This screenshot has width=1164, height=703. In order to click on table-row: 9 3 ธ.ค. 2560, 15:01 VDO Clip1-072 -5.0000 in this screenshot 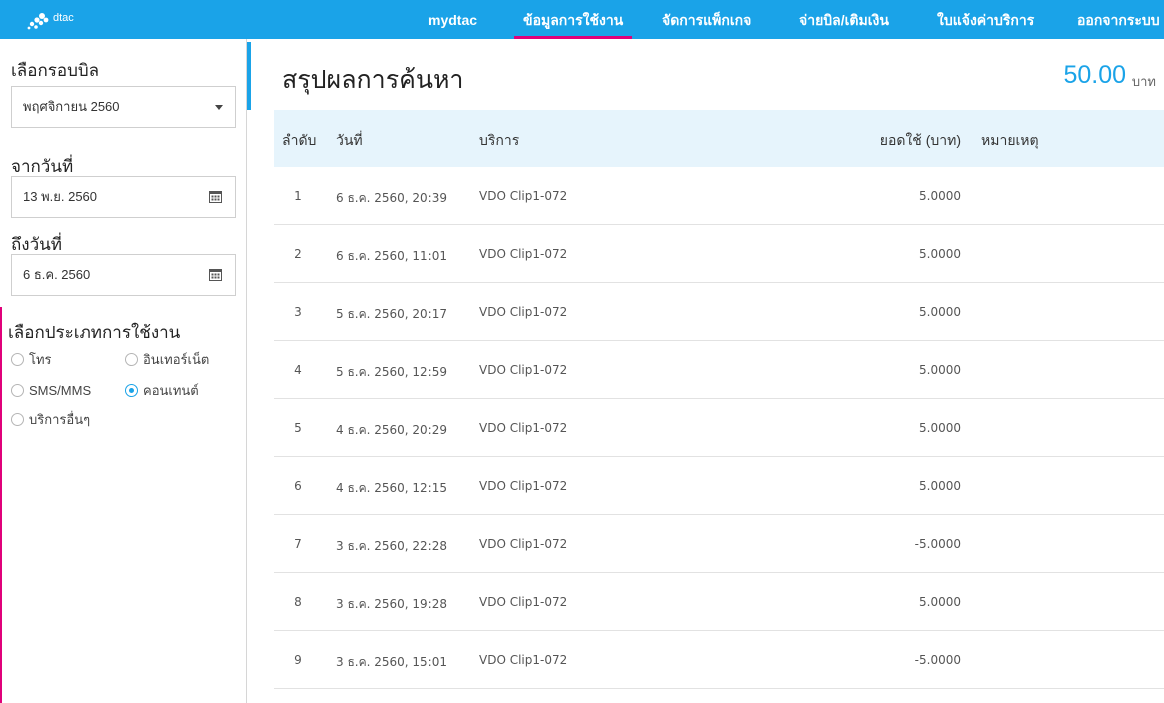, I will do `click(719, 660)`.